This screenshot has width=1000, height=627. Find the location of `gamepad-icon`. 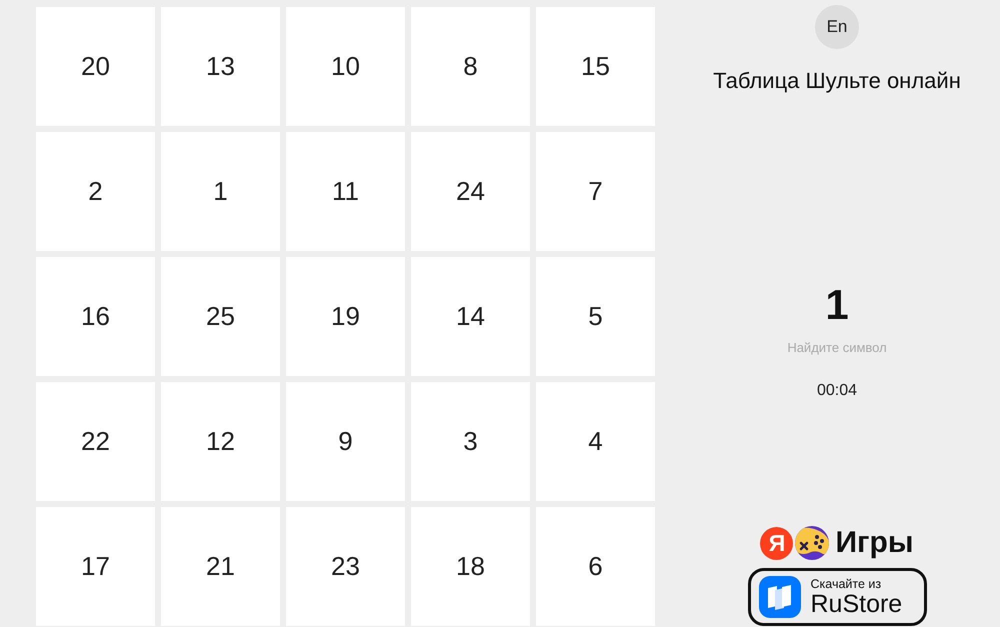

gamepad-icon is located at coordinates (812, 543).